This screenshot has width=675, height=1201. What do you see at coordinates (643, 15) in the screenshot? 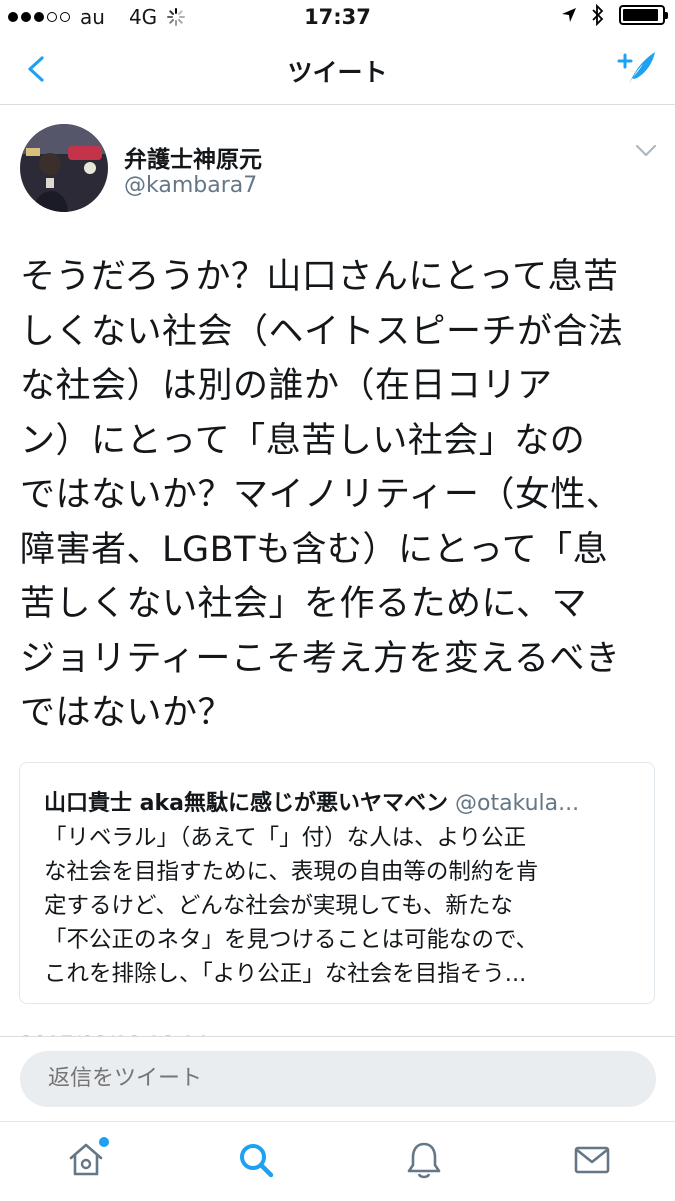
I see `battery-icon` at bounding box center [643, 15].